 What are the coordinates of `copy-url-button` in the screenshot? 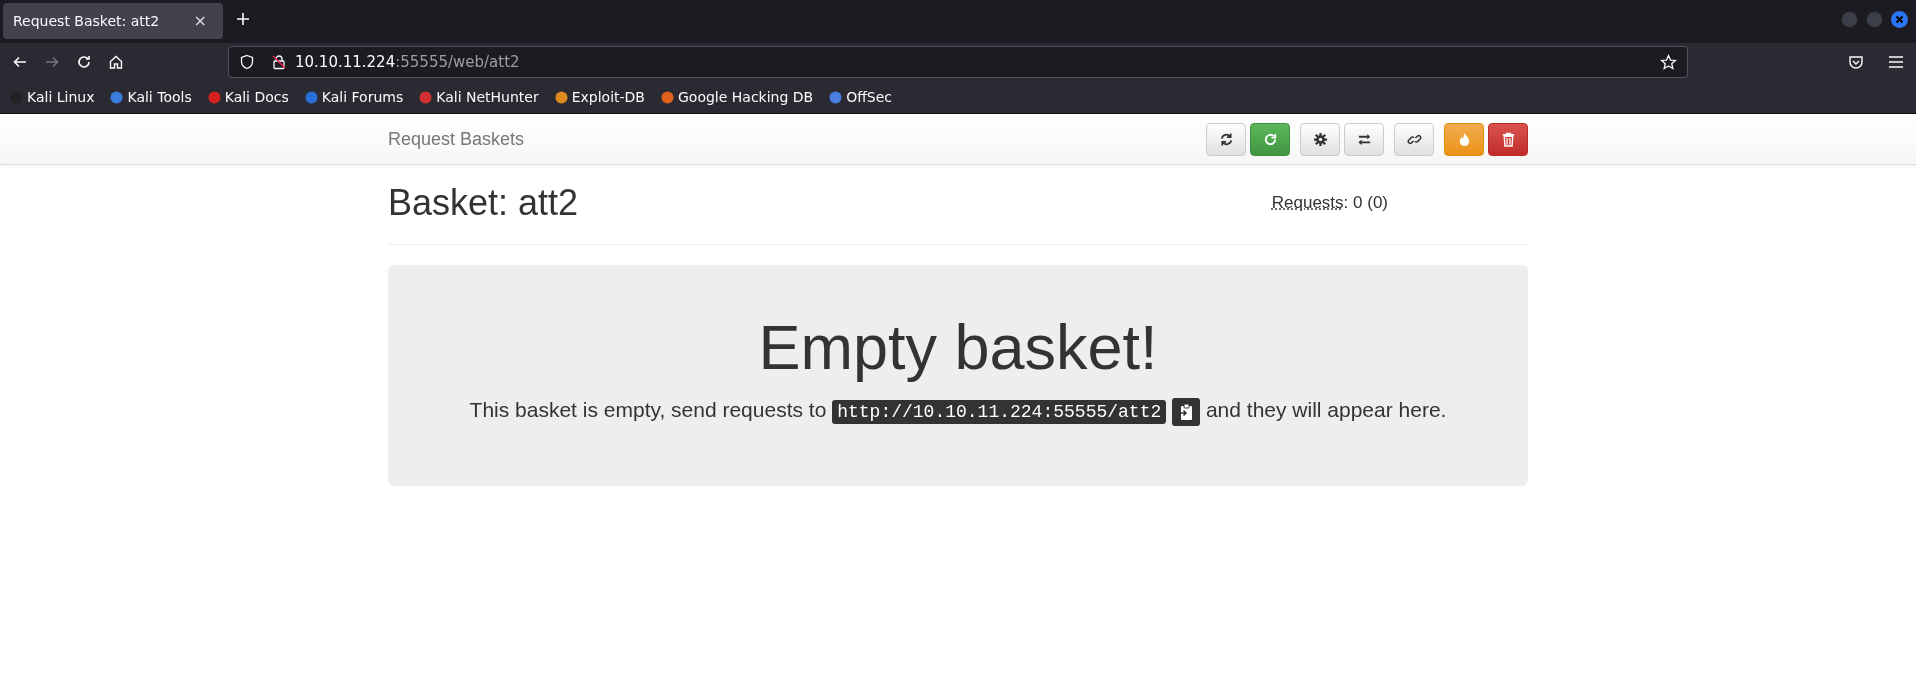 It's located at (1186, 411).